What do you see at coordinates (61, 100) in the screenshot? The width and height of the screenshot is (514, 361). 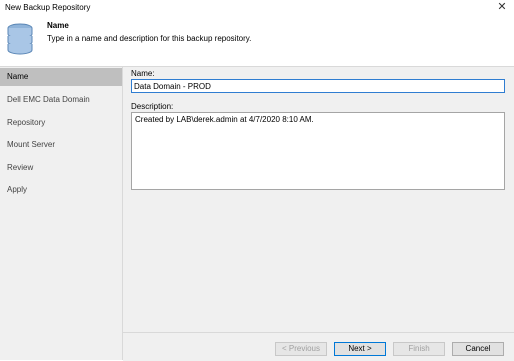 I see `step-dell-emc-data-domain: Dell EMC Data Domain` at bounding box center [61, 100].